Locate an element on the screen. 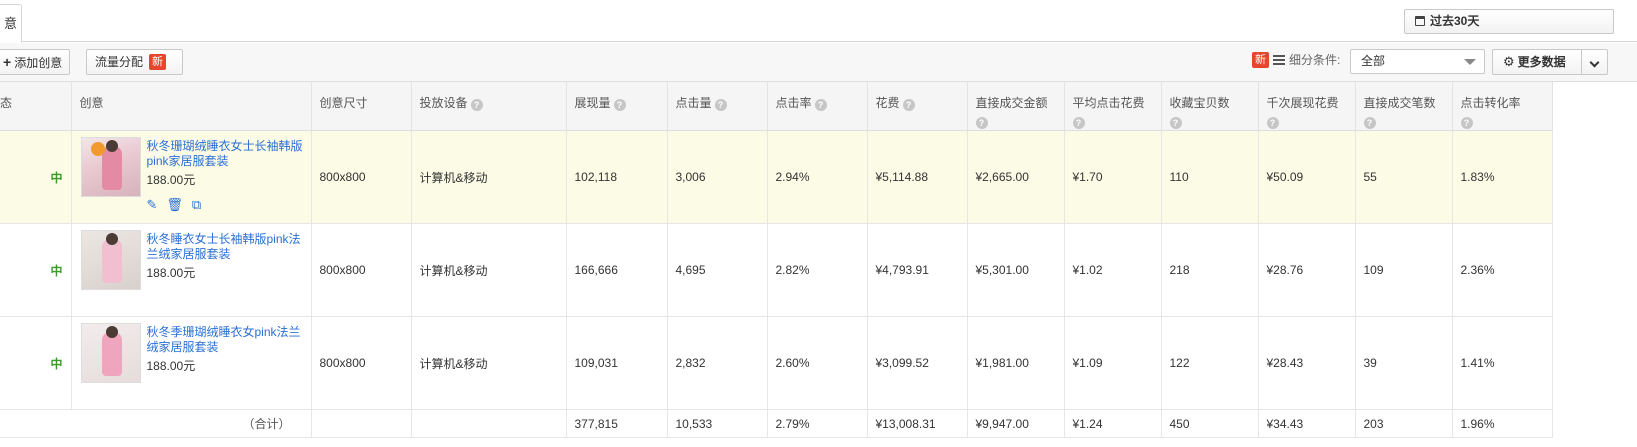 The image size is (1637, 447). total-size-cell is located at coordinates (361, 423).